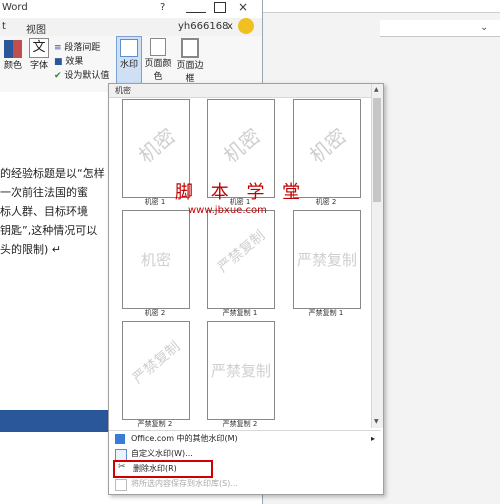 The width and height of the screenshot is (500, 504). I want to click on color-label: 颜色, so click(12, 66).